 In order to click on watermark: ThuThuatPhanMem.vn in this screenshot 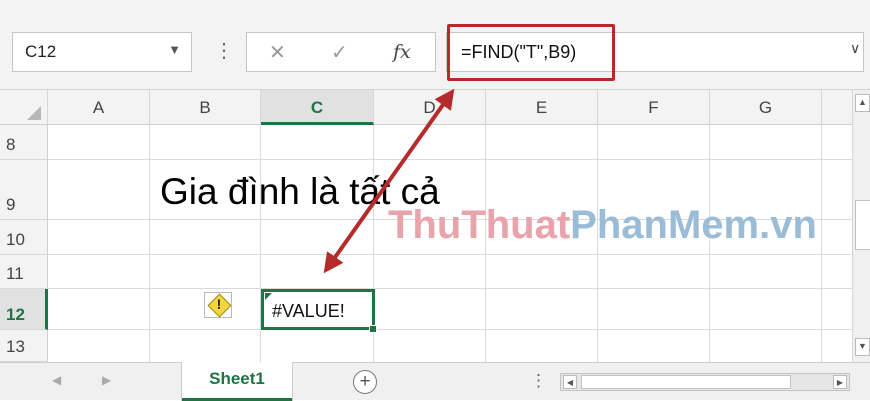, I will do `click(602, 225)`.